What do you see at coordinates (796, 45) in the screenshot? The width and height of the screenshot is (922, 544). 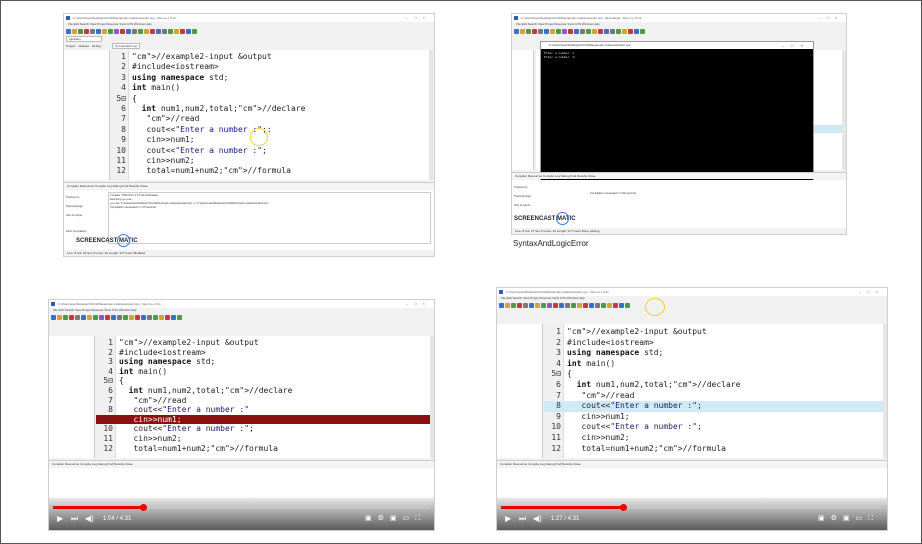 I see `console-window-controls: –□×` at bounding box center [796, 45].